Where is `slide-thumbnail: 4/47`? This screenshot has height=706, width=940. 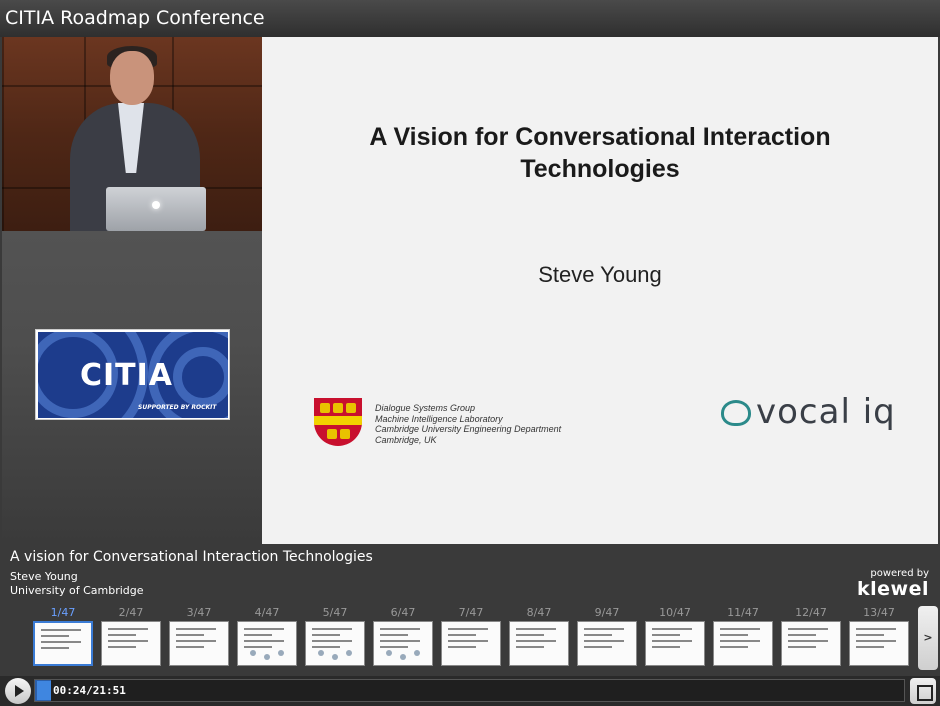
slide-thumbnail: 4/47 is located at coordinates (267, 637).